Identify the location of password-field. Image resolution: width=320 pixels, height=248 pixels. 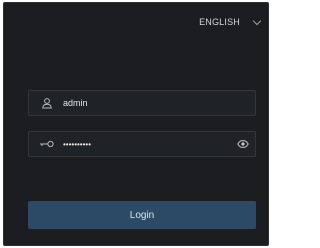
(142, 144).